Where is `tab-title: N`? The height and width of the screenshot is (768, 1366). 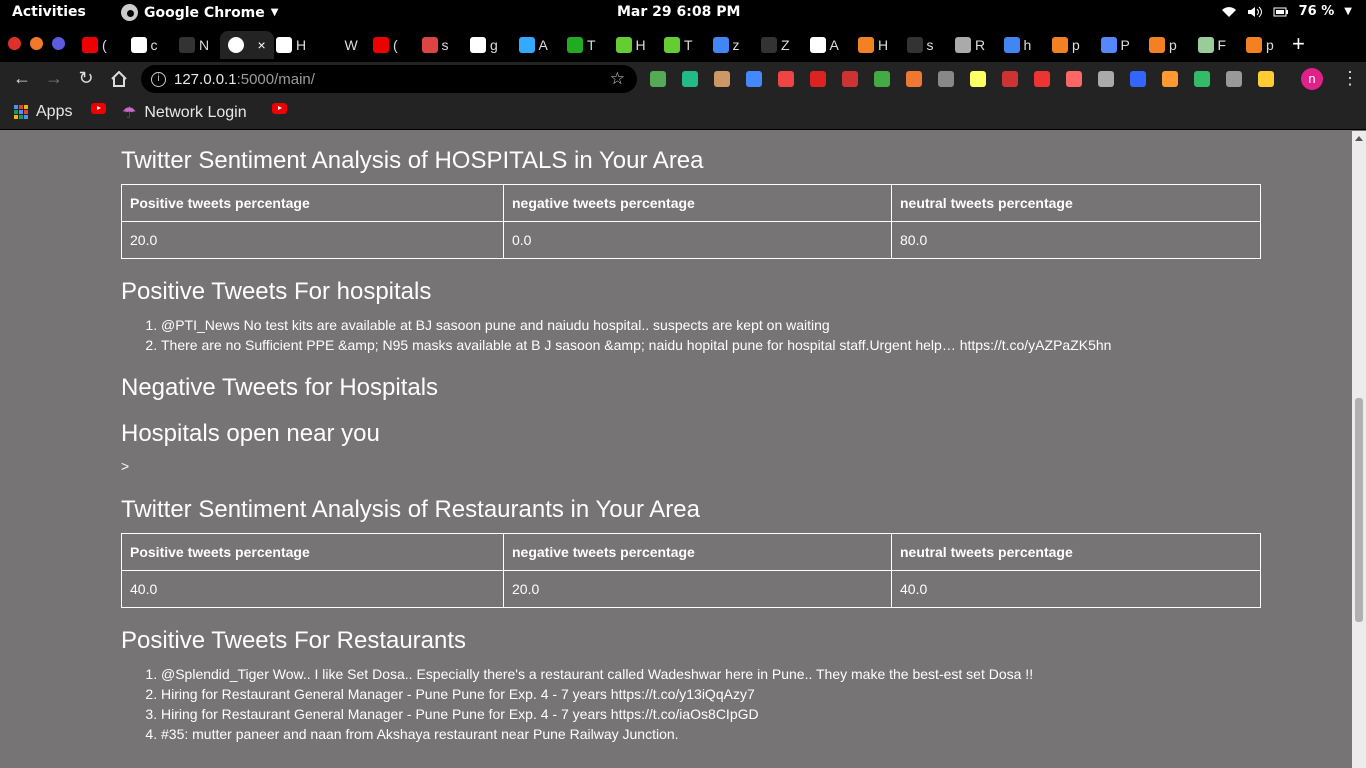
tab-title: N is located at coordinates (204, 45).